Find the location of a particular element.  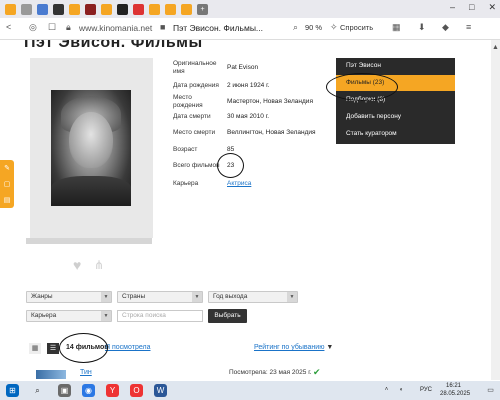

word-icon: W is located at coordinates (160, 390).